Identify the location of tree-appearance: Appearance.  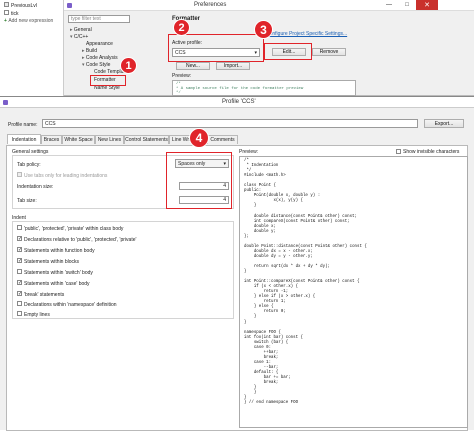
(99, 44).